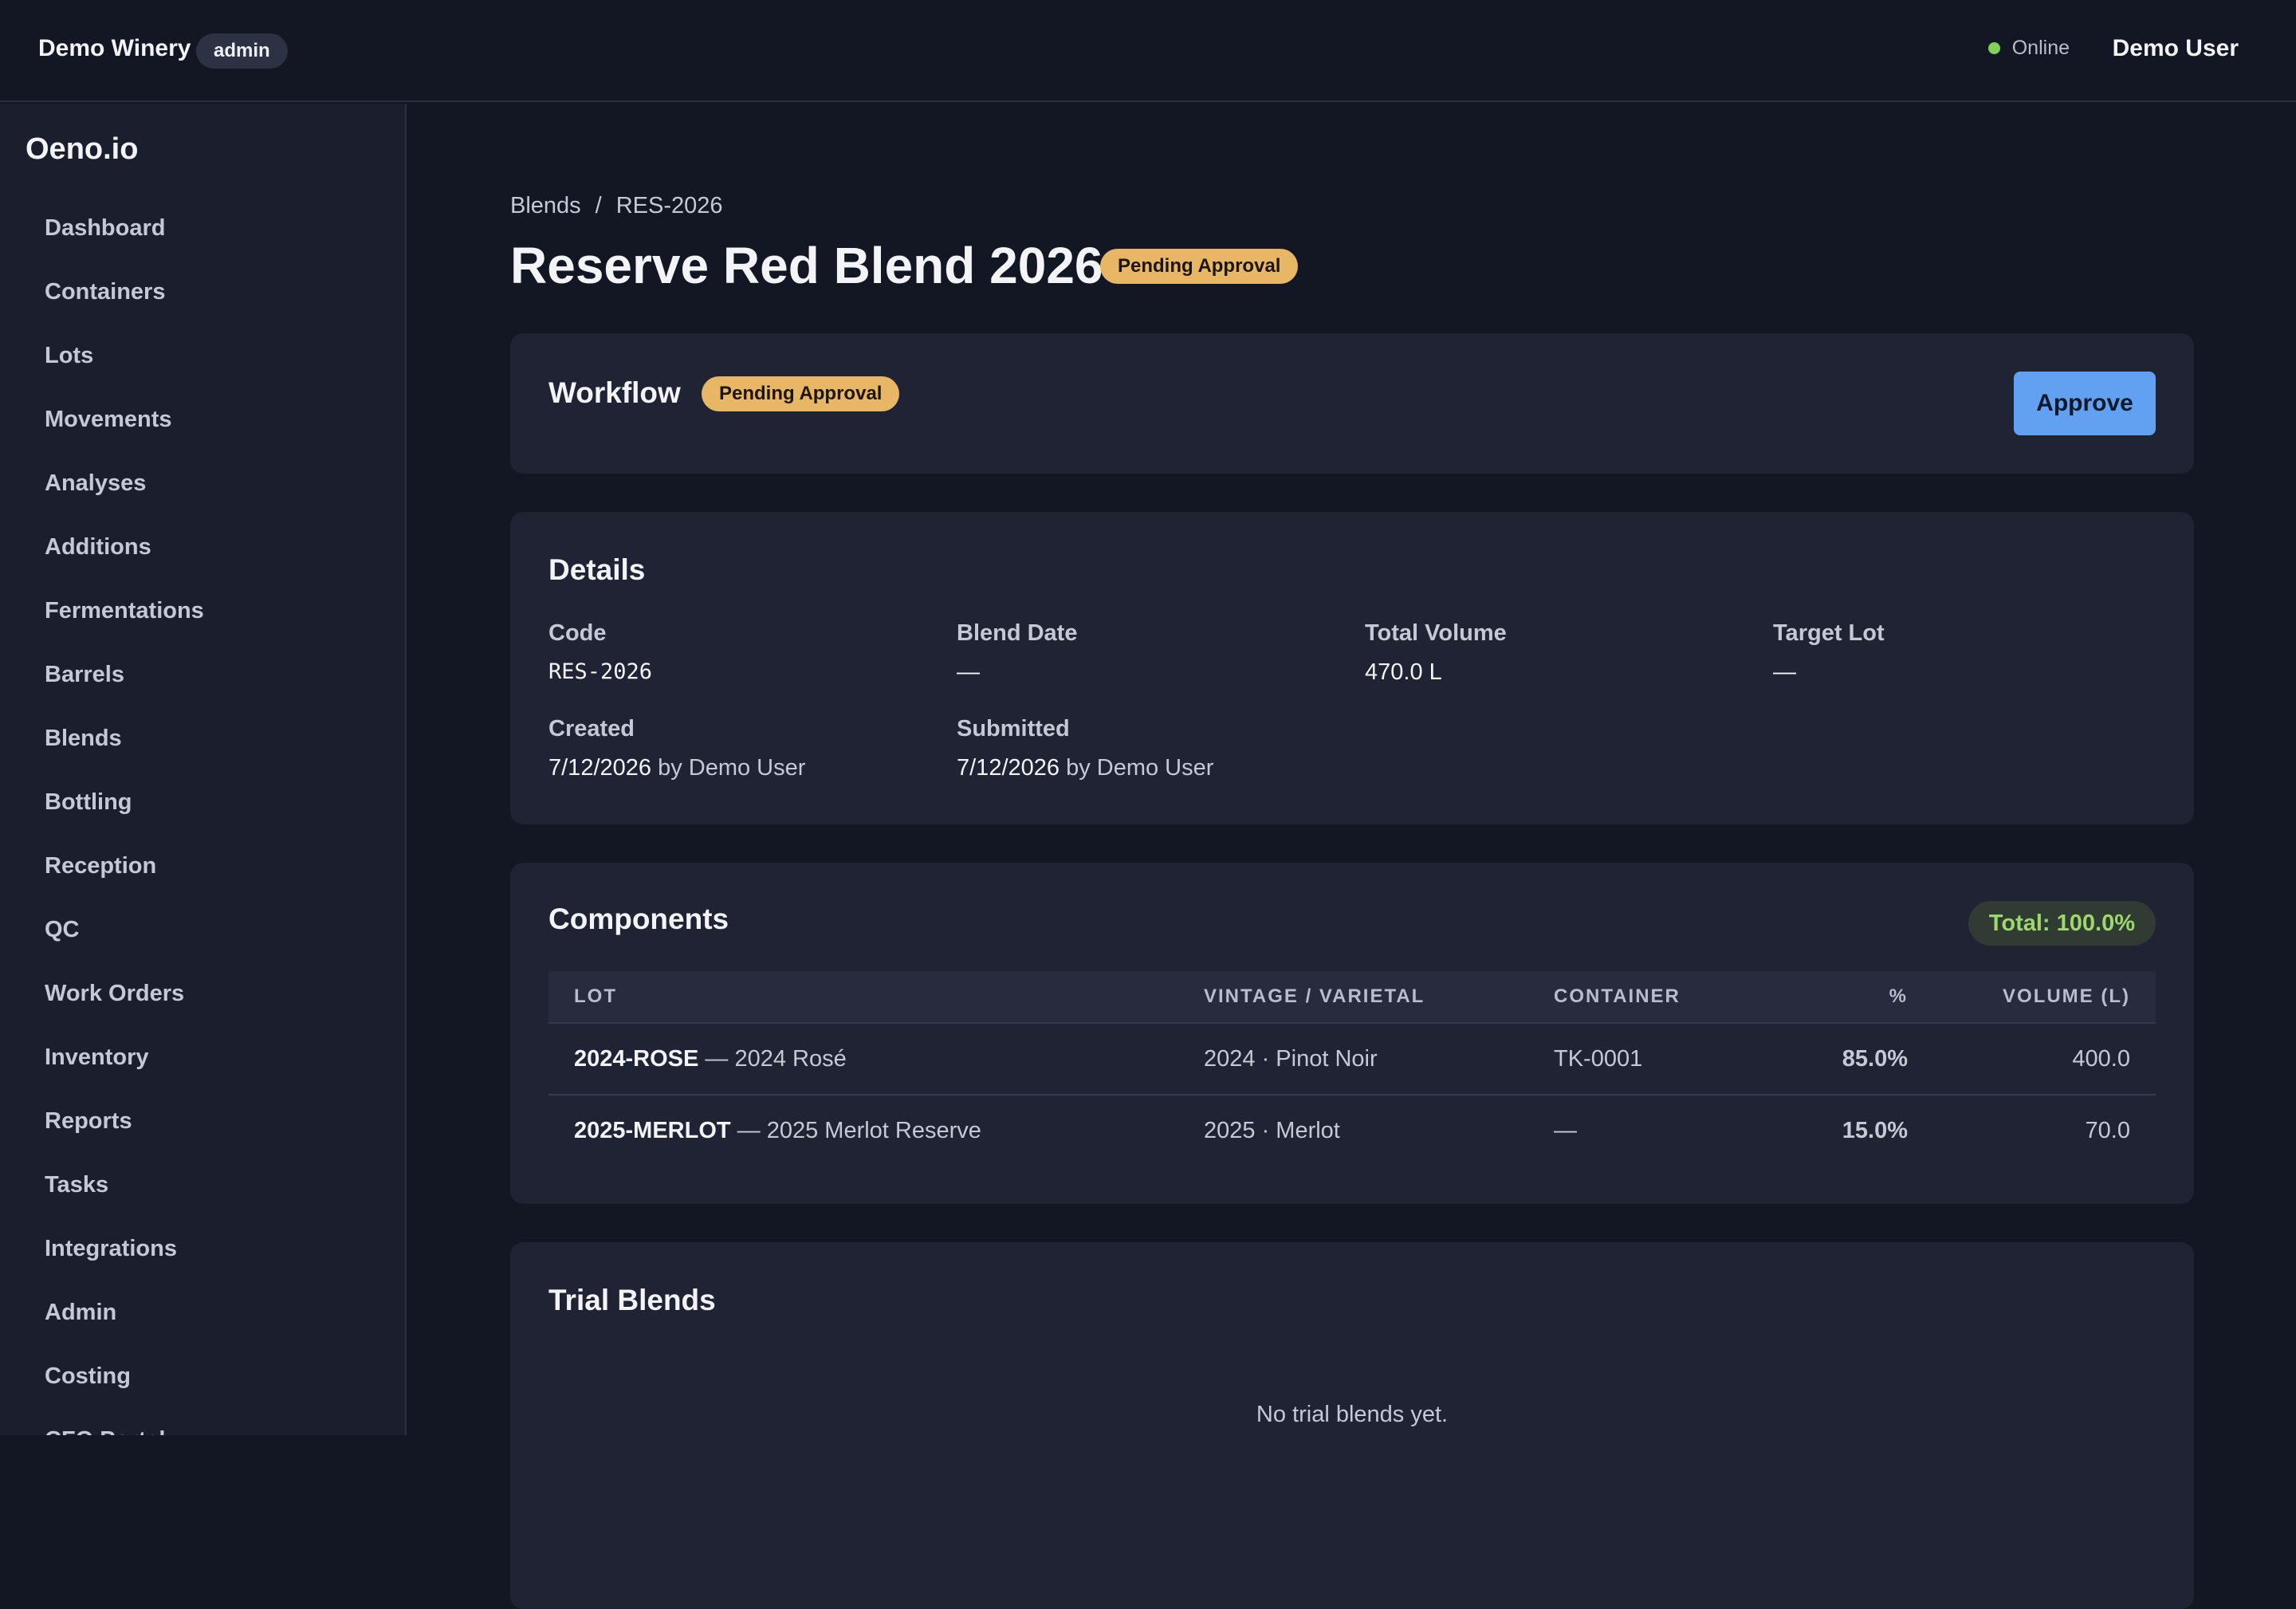 This screenshot has width=2296, height=1609. I want to click on sidebar-item-costing: Costing, so click(202, 1376).